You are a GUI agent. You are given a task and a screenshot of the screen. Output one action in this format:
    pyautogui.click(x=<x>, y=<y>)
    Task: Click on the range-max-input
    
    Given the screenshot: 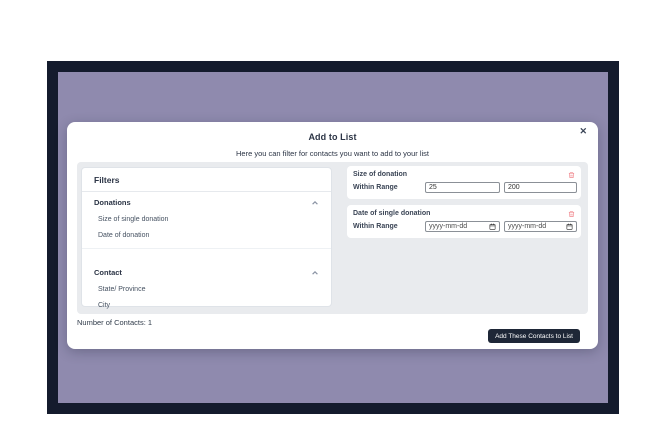 What is the action you would take?
    pyautogui.click(x=540, y=187)
    